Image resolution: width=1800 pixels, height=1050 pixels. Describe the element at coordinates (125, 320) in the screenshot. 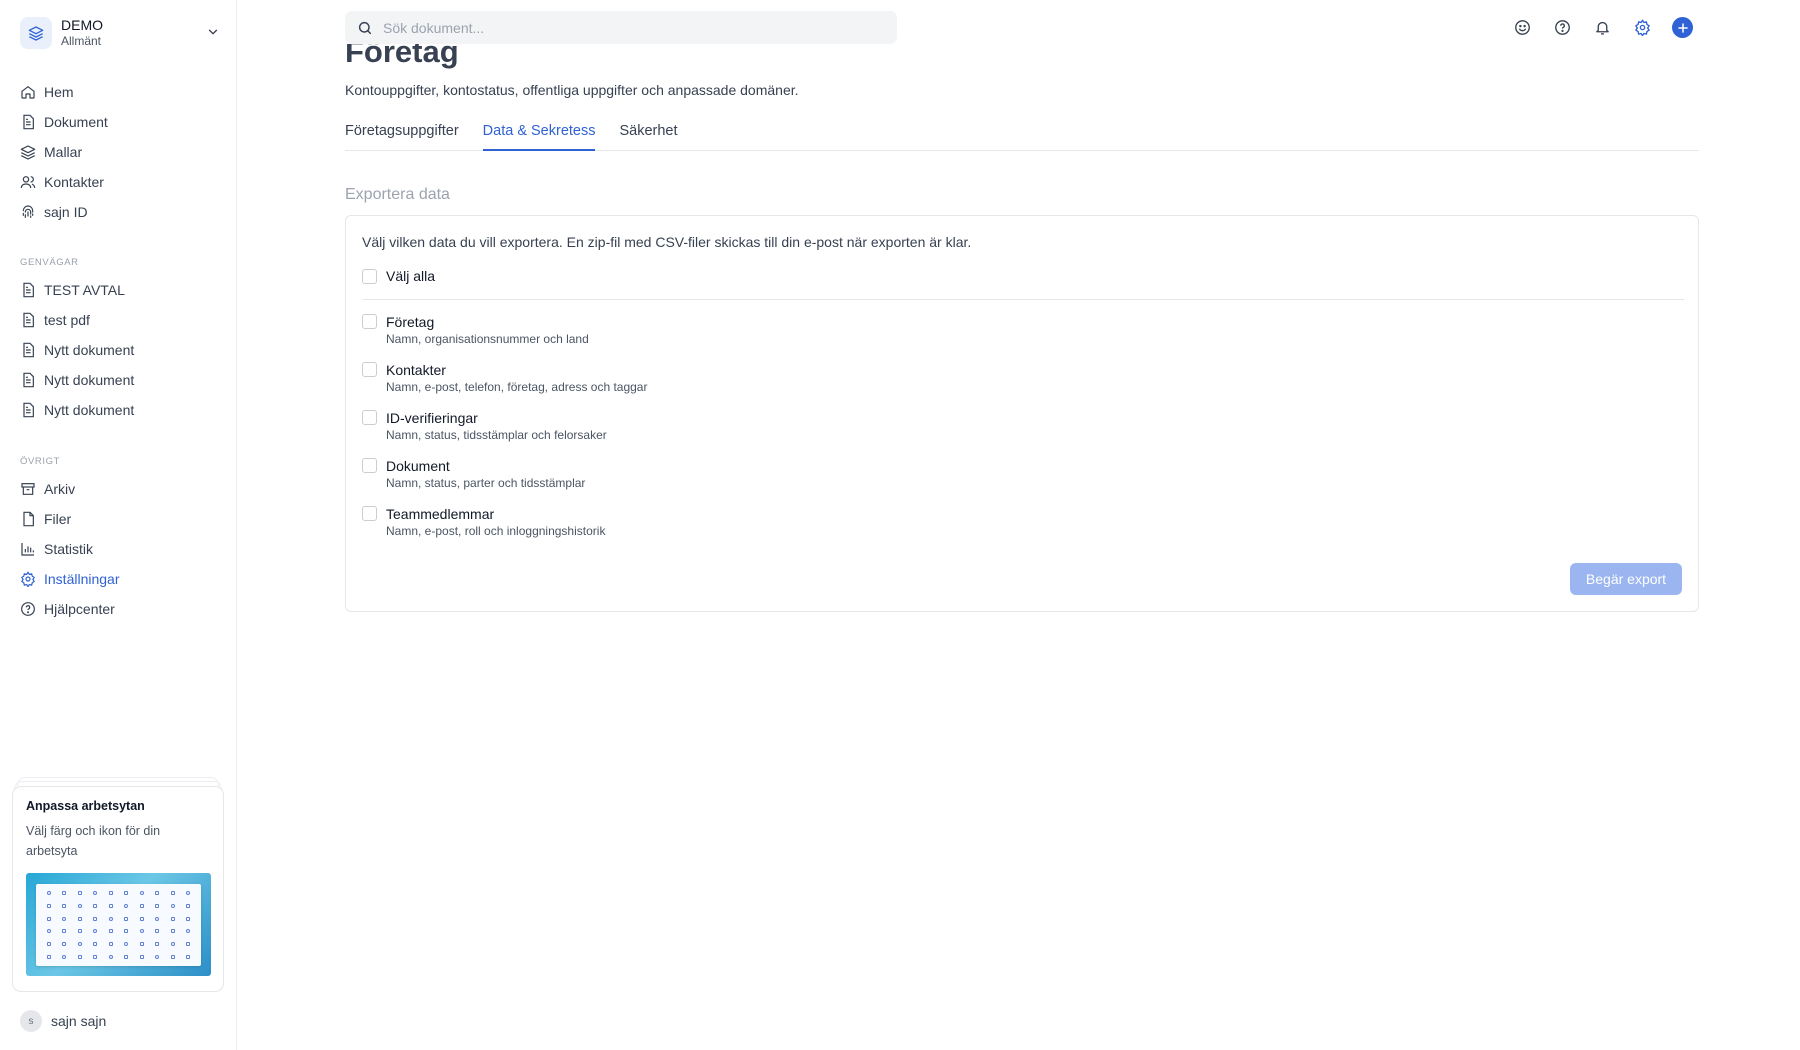

I see `shortcut-item: test pdf` at that location.